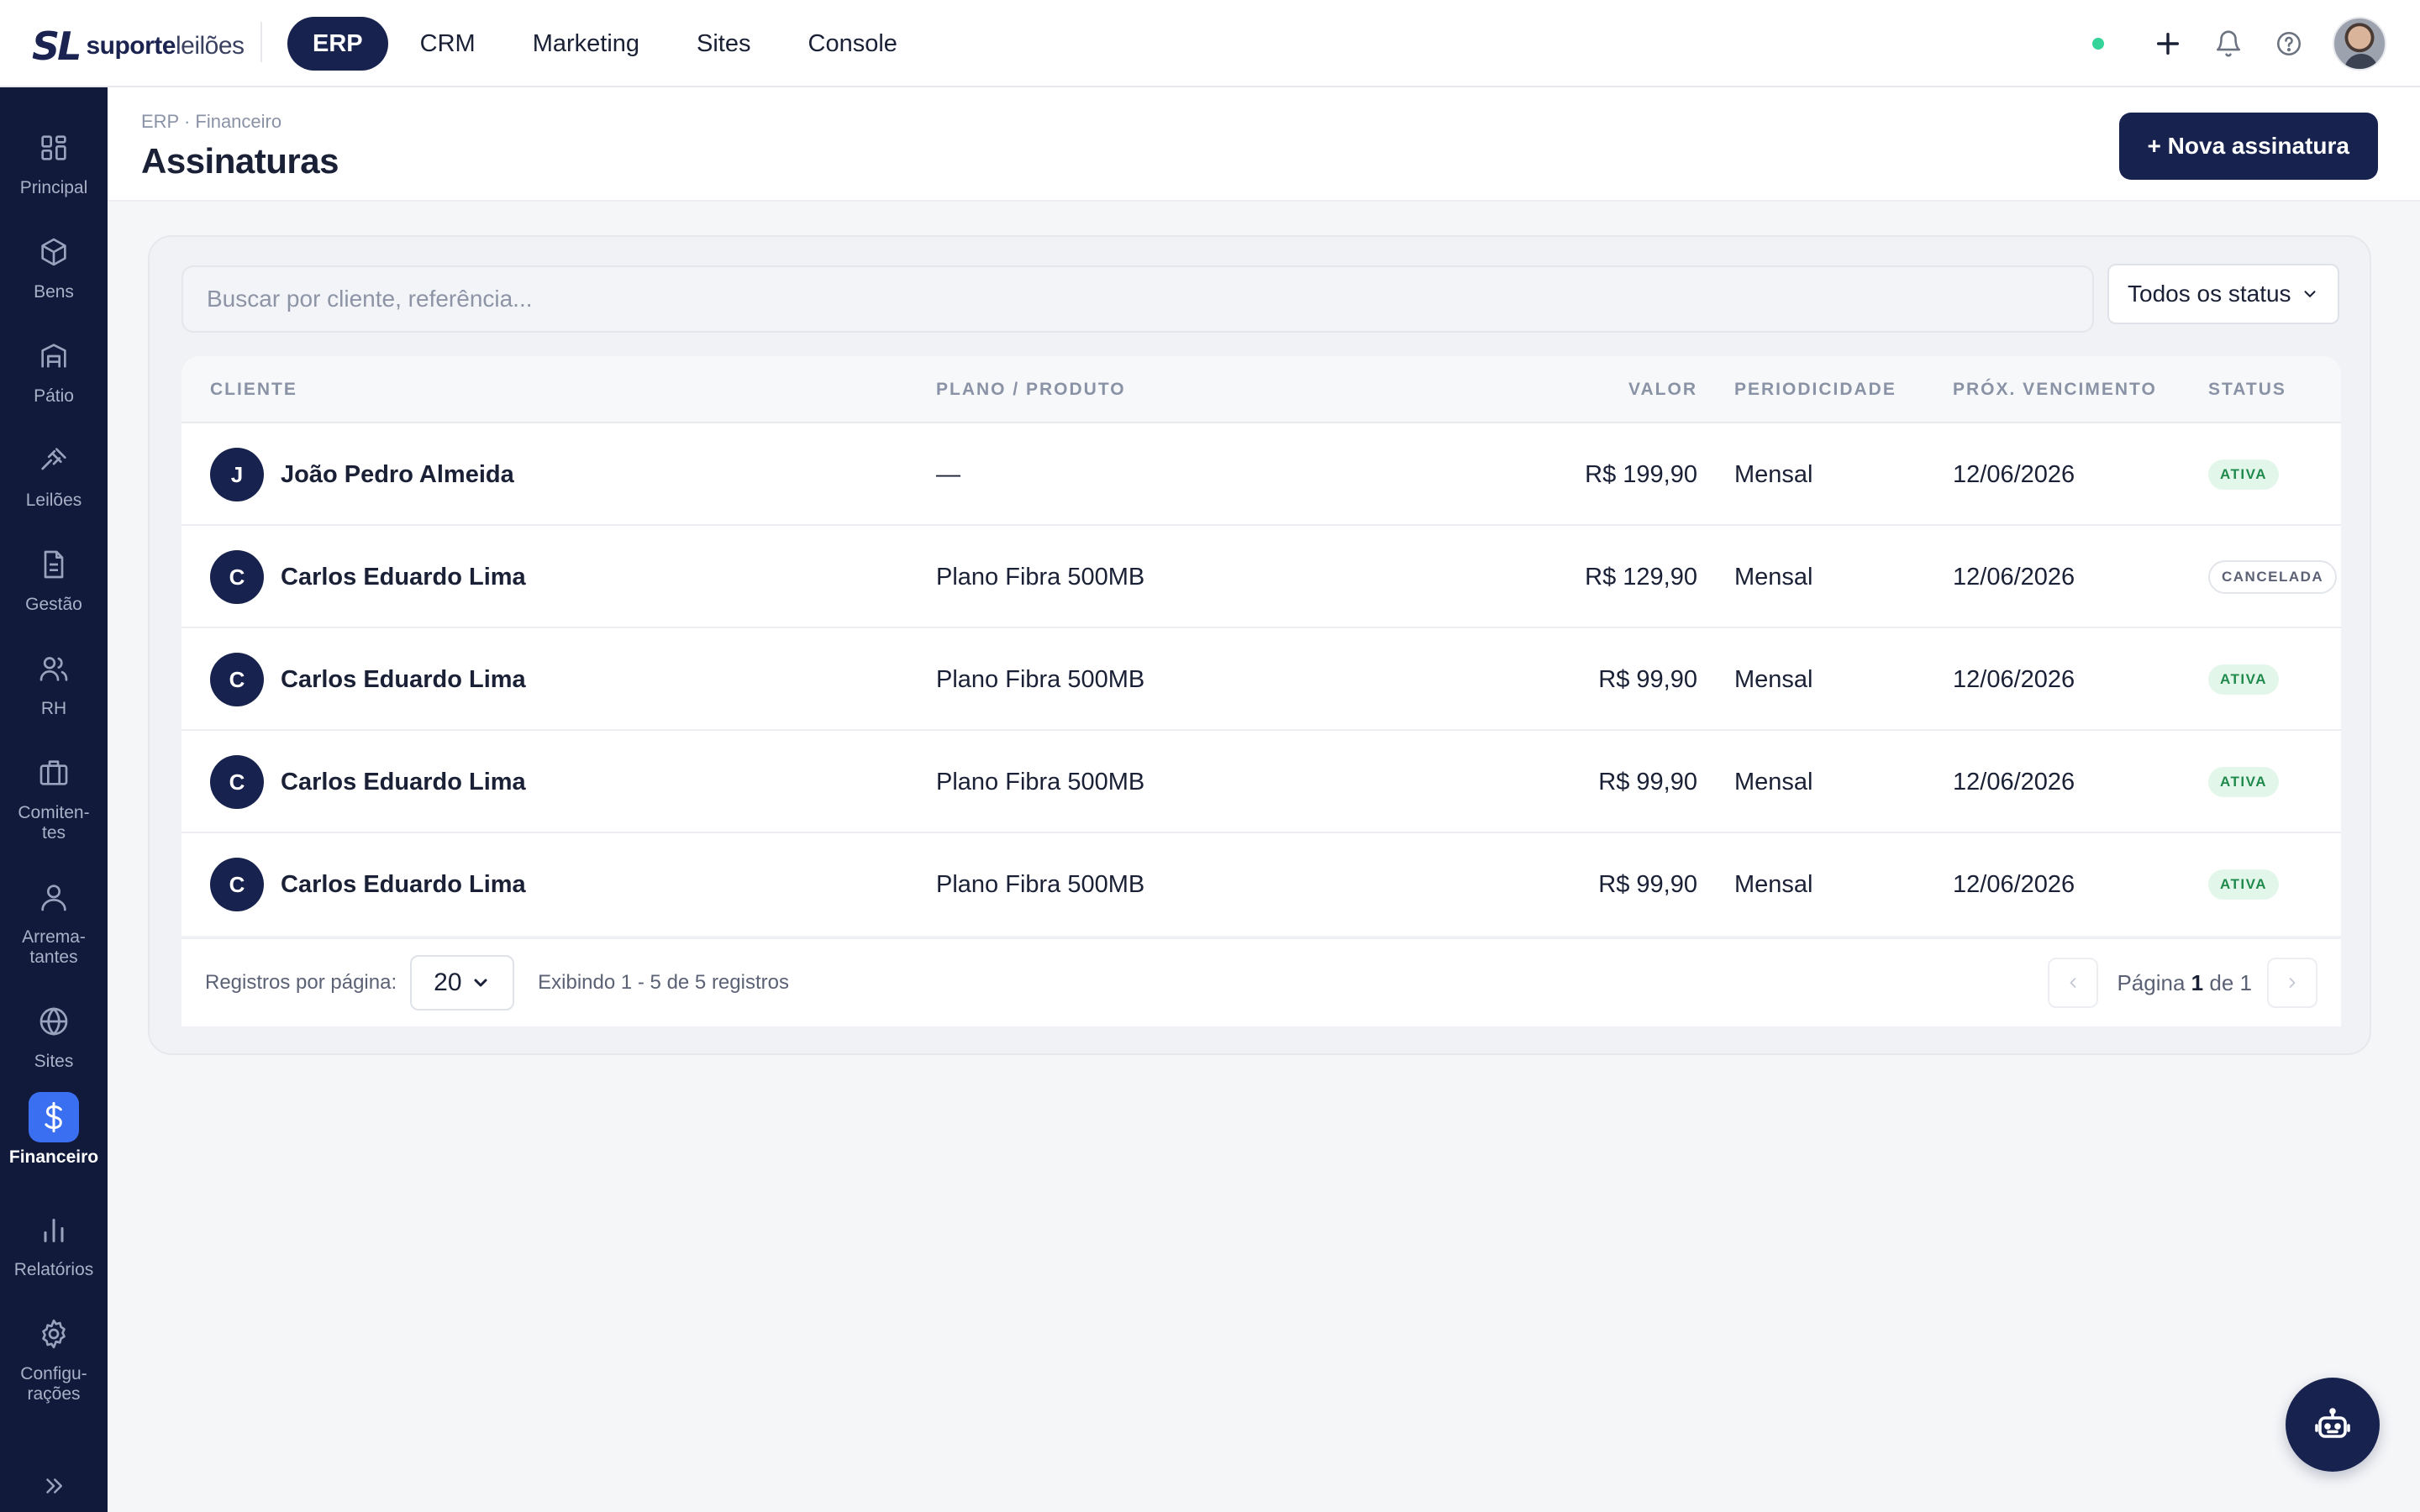 The height and width of the screenshot is (1512, 2420). Describe the element at coordinates (54, 292) in the screenshot. I see `sidebar-item-label: Bens` at that location.